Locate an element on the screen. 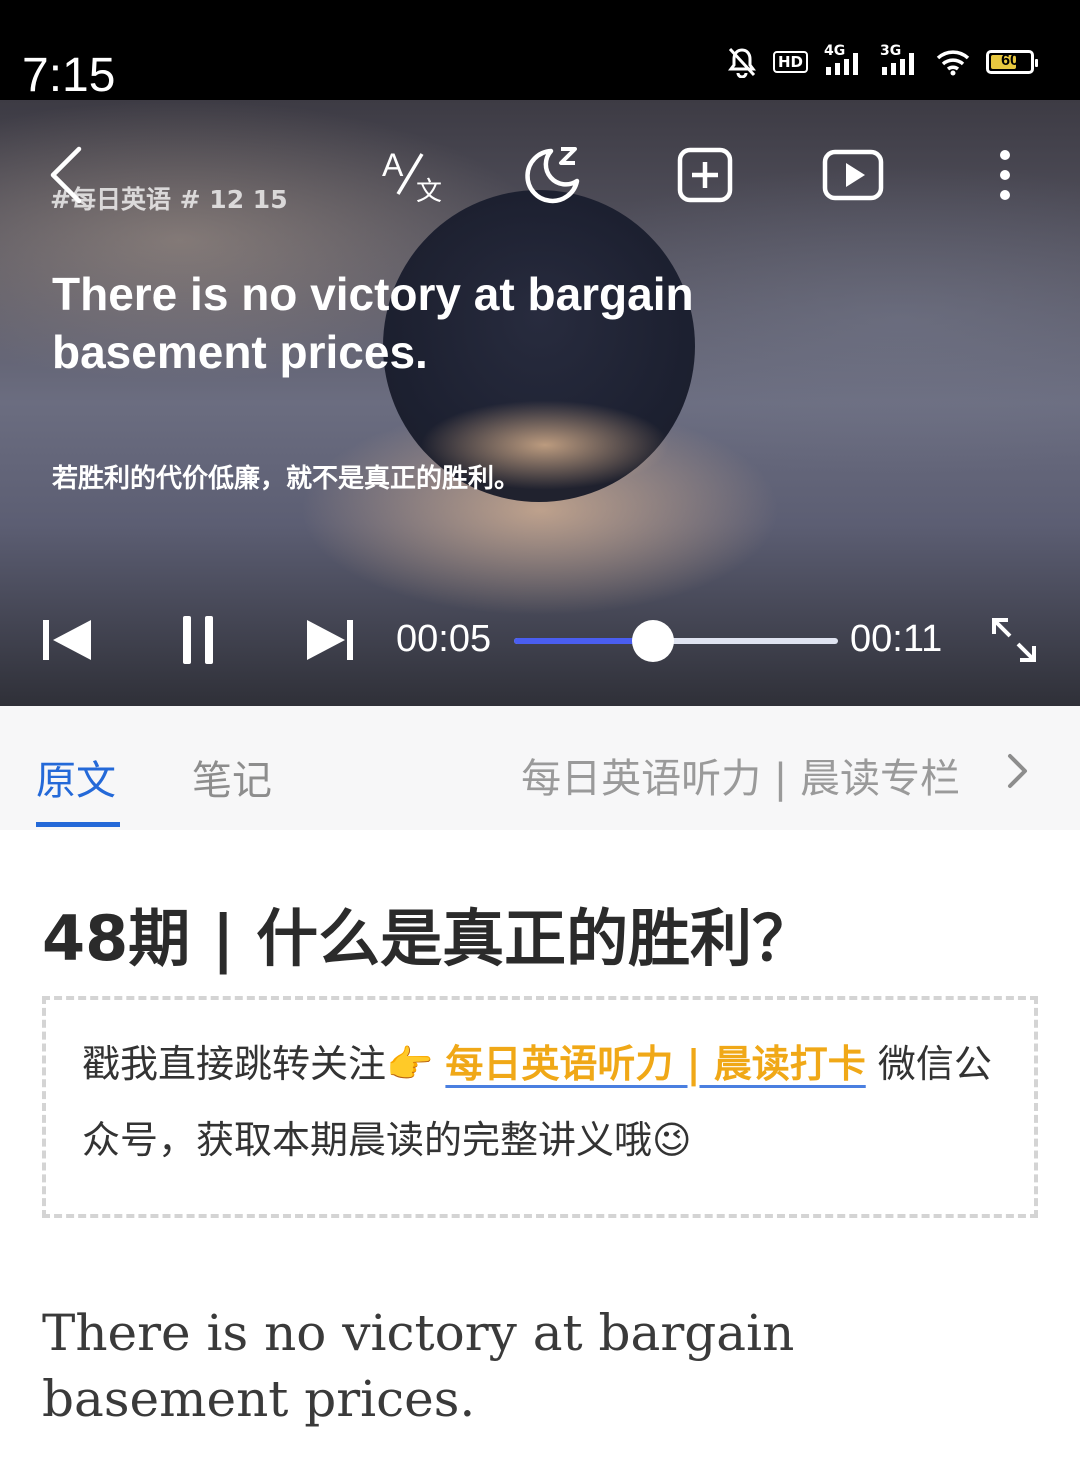  progress-thumb is located at coordinates (653, 641).